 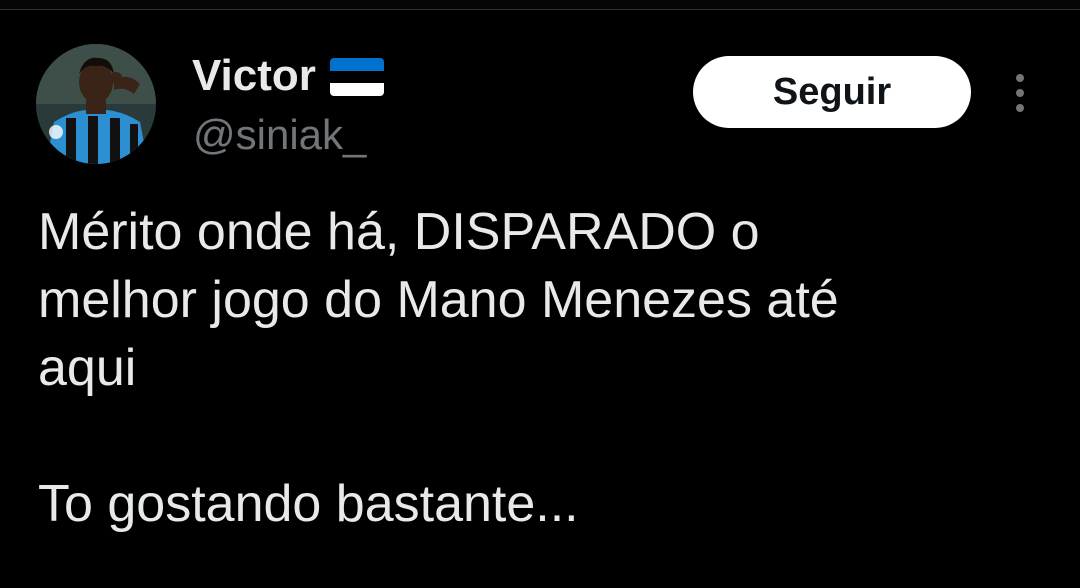 I want to click on display-name: Victor, so click(x=288, y=76).